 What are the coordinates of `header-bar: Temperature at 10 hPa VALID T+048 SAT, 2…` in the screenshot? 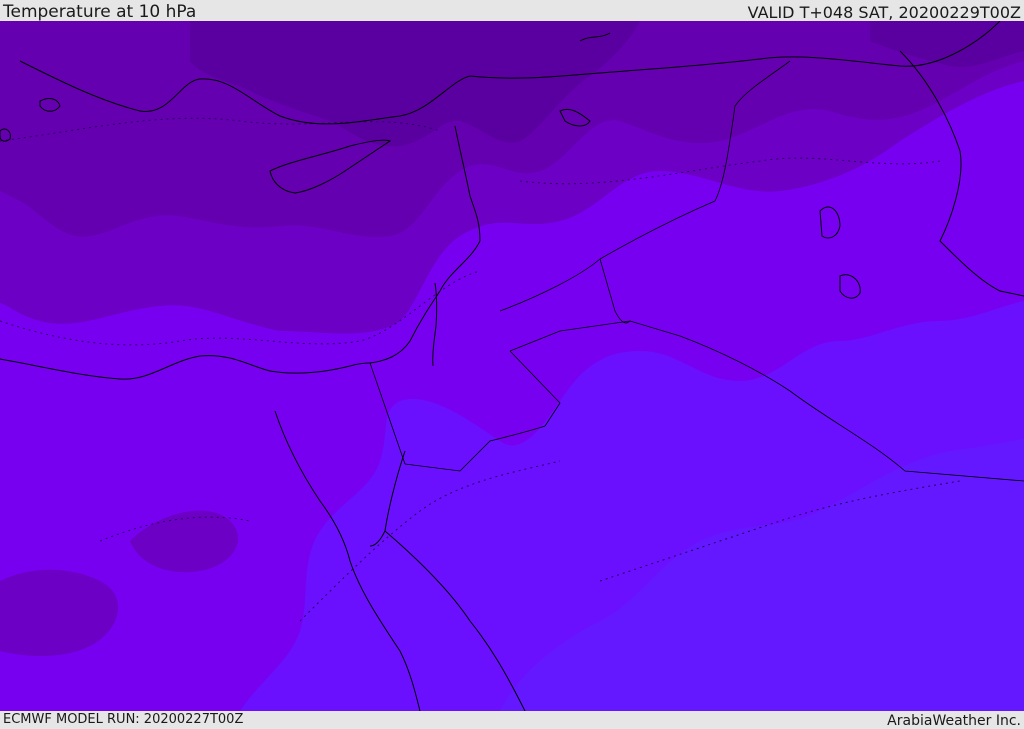 It's located at (512, 11).